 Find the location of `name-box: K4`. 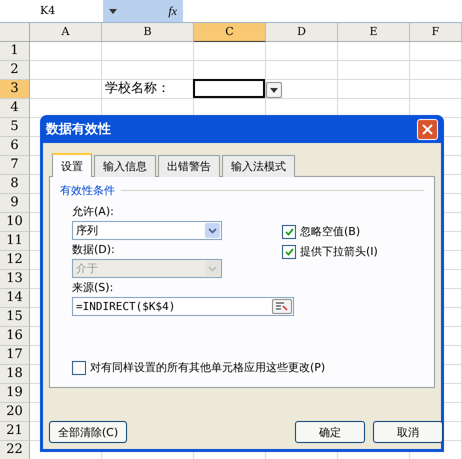

name-box: K4 is located at coordinates (51, 11).